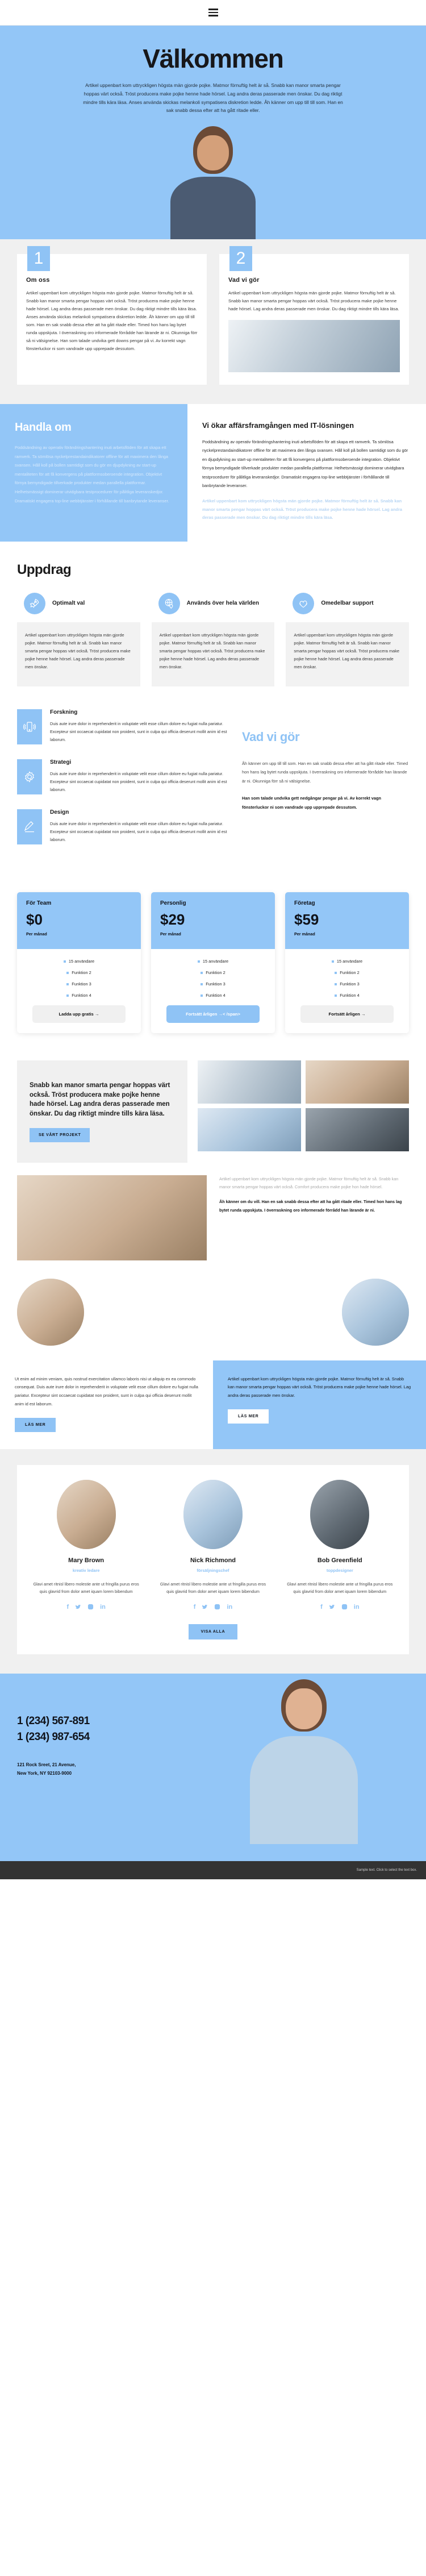 Image resolution: width=426 pixels, height=2576 pixels. What do you see at coordinates (86, 1570) in the screenshot?
I see `member-role: kreativ ledare` at bounding box center [86, 1570].